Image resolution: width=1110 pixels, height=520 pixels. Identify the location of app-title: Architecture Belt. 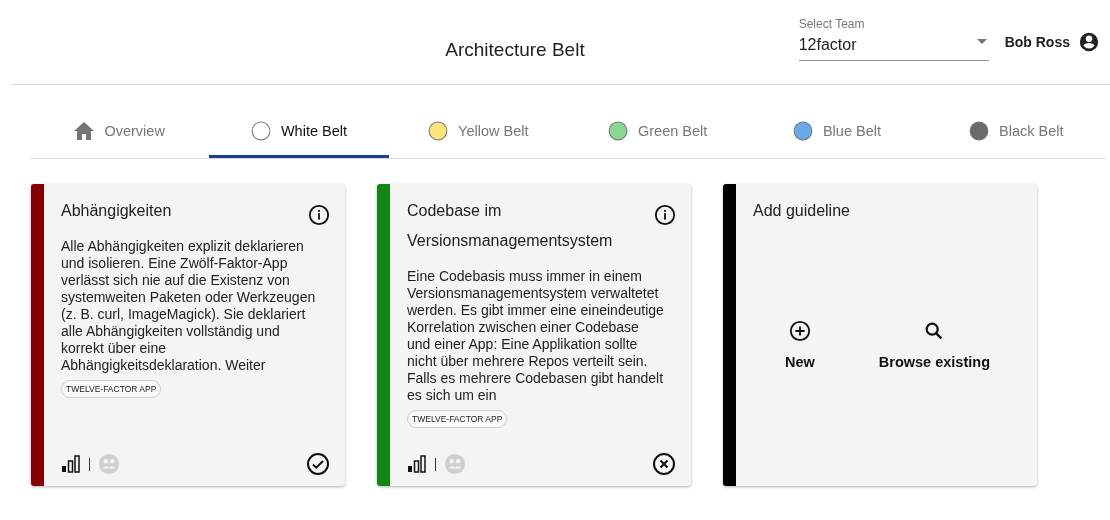
(515, 49).